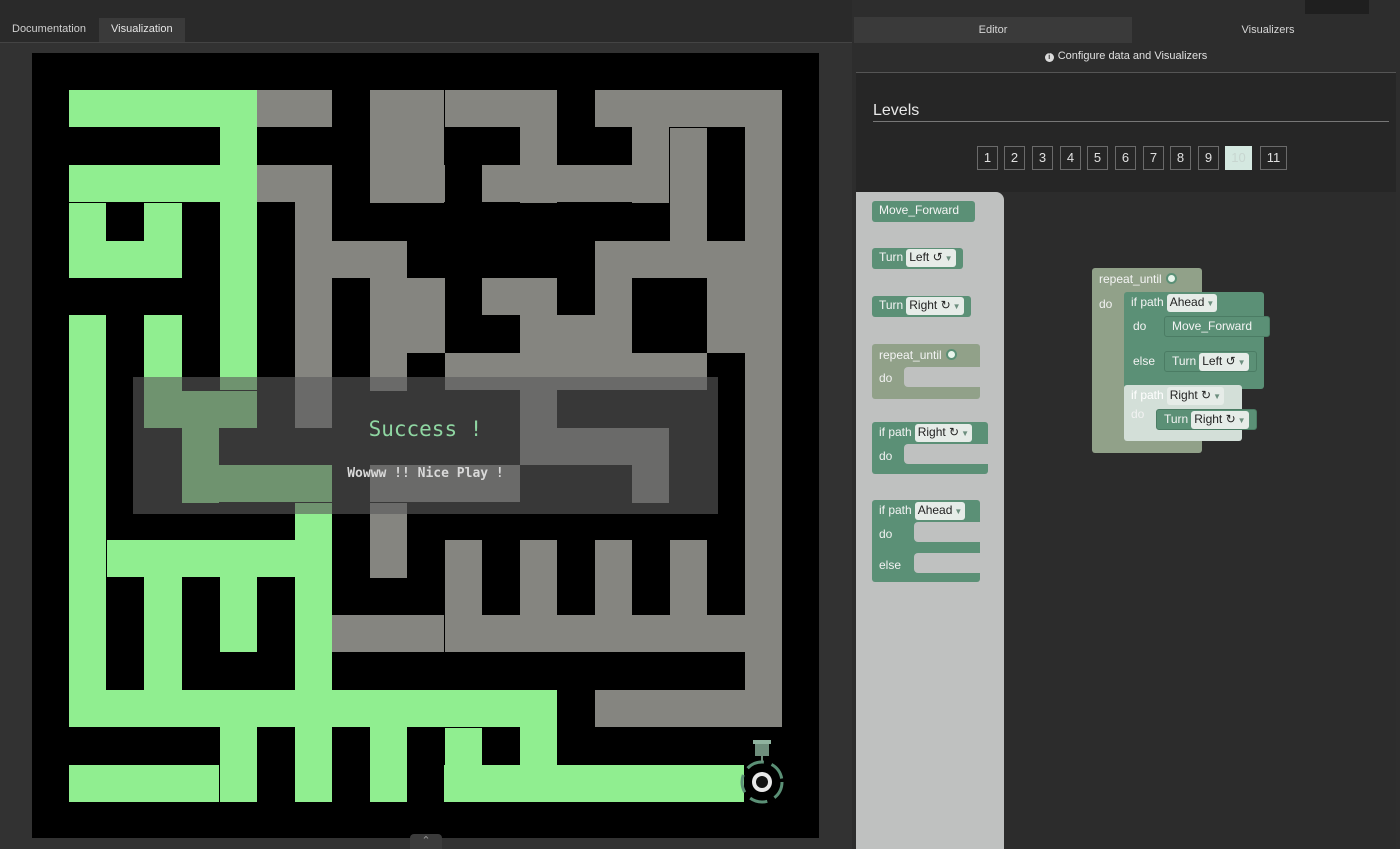 Image resolution: width=1400 pixels, height=849 pixels. What do you see at coordinates (1180, 158) in the screenshot?
I see `level-button-8: 8` at bounding box center [1180, 158].